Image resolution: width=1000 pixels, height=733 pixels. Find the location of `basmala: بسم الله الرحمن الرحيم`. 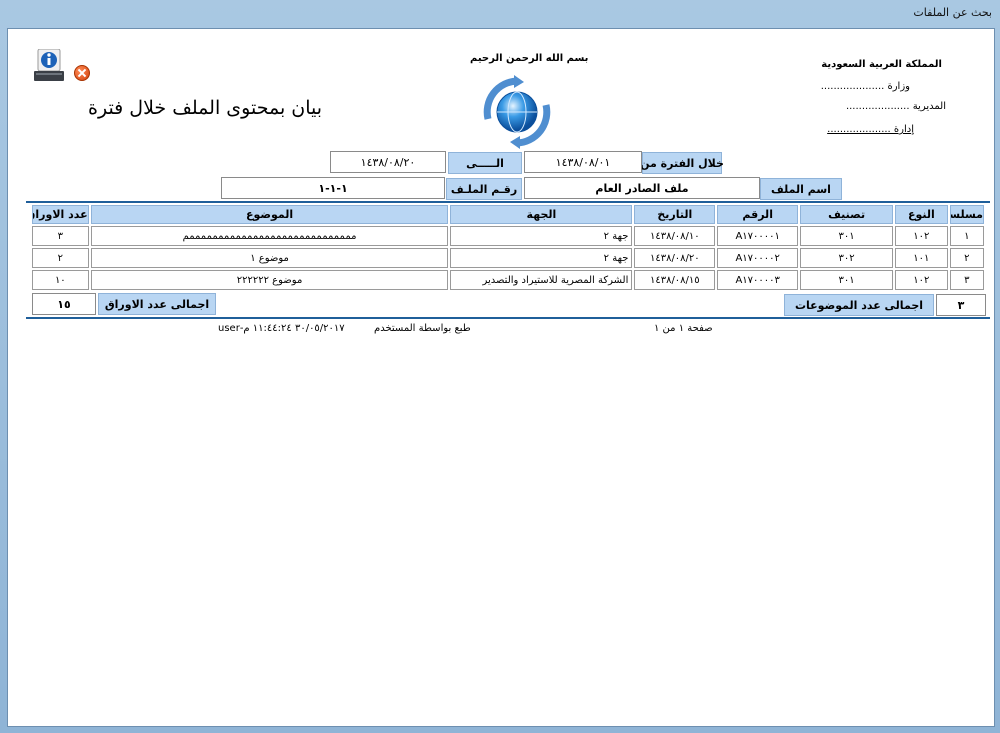

basmala: بسم الله الرحمن الرحيم is located at coordinates (529, 58).